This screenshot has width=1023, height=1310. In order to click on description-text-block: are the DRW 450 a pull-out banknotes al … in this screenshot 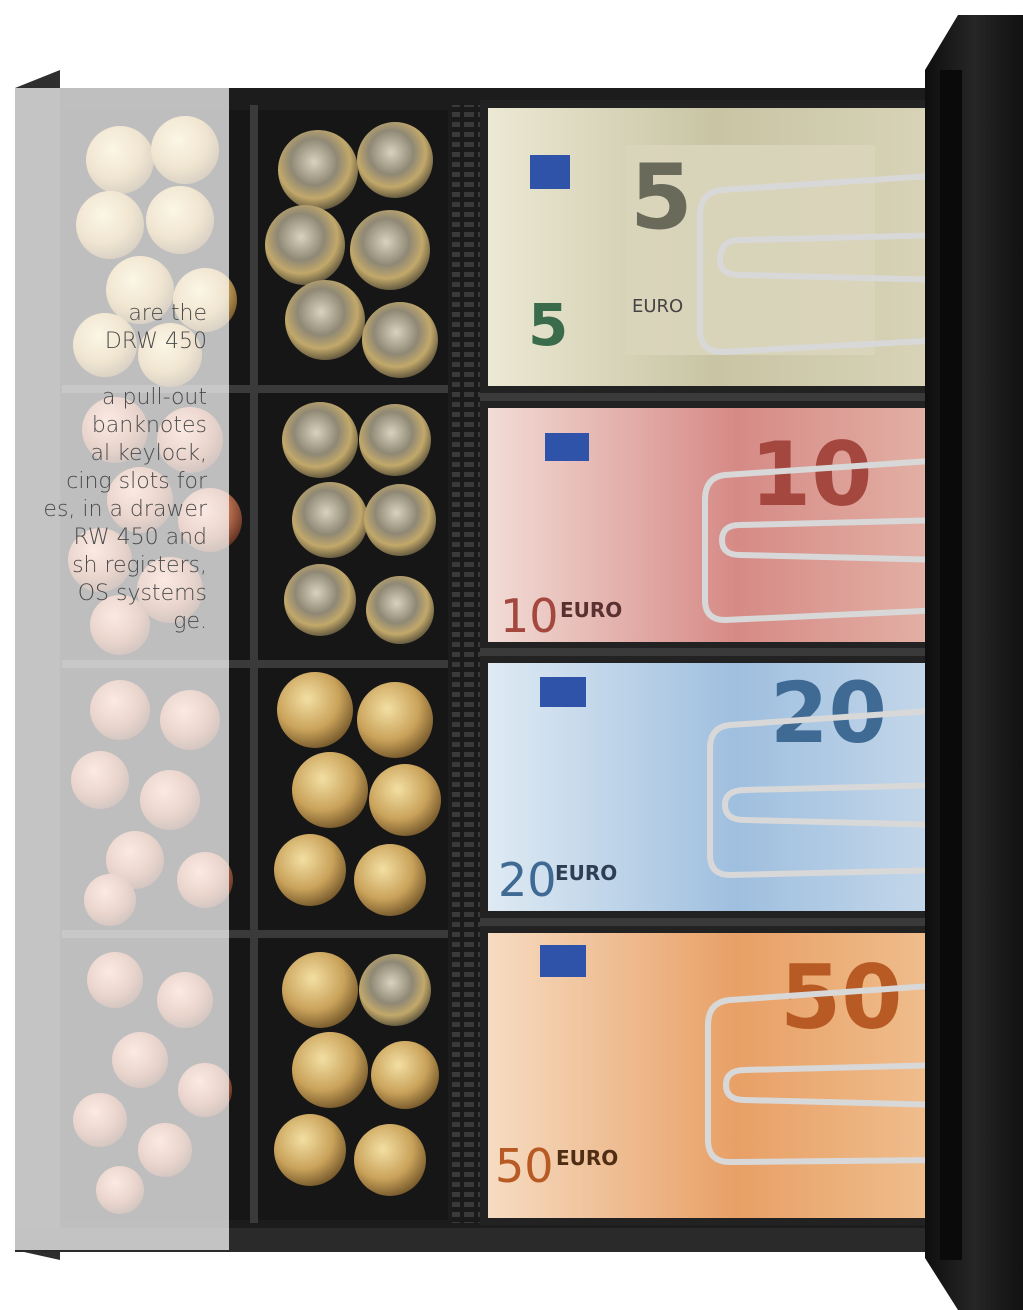, I will do `click(114, 550)`.